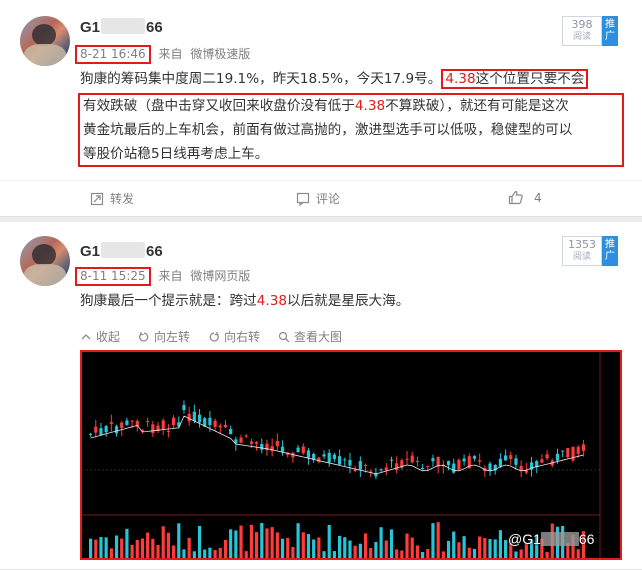 This screenshot has height=570, width=642. What do you see at coordinates (348, 301) in the screenshot?
I see `post-text-outro: 以后就是星辰大海。` at bounding box center [348, 301].